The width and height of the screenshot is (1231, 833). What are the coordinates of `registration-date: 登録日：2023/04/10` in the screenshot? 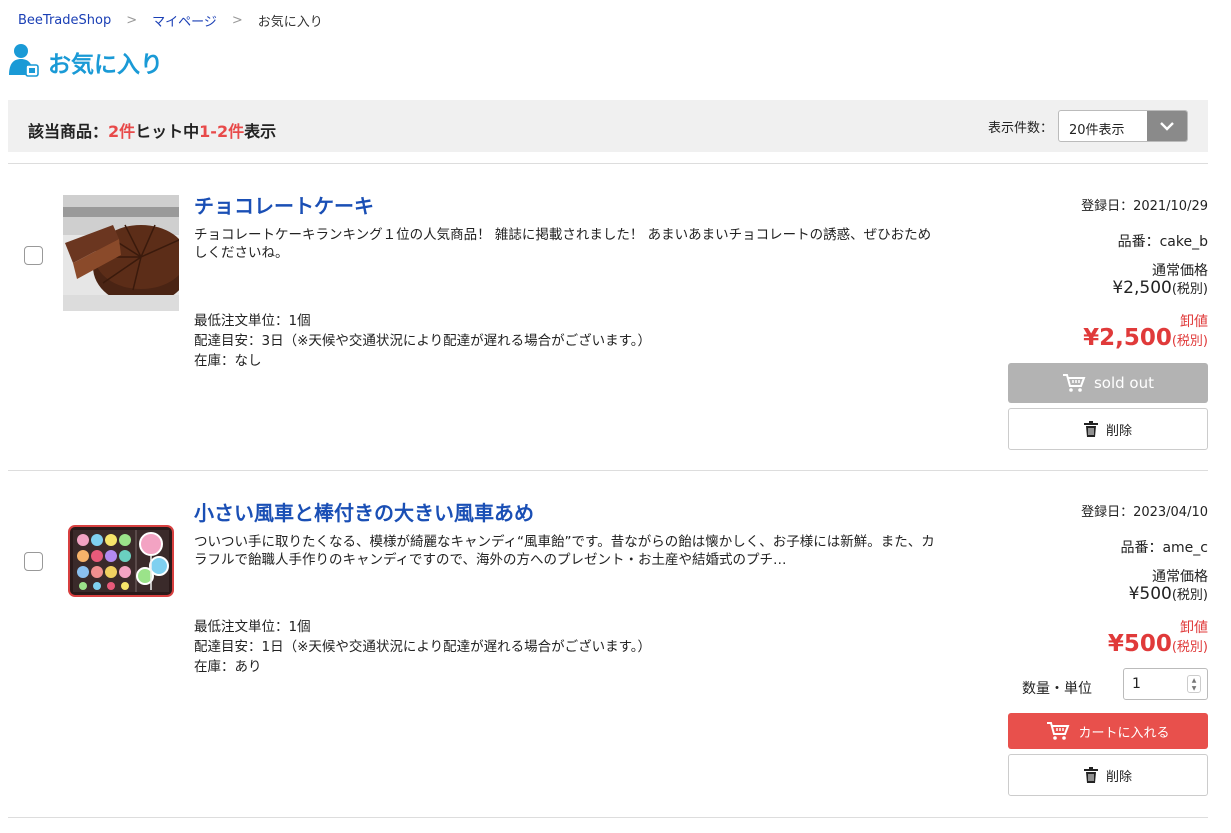 It's located at (1144, 512).